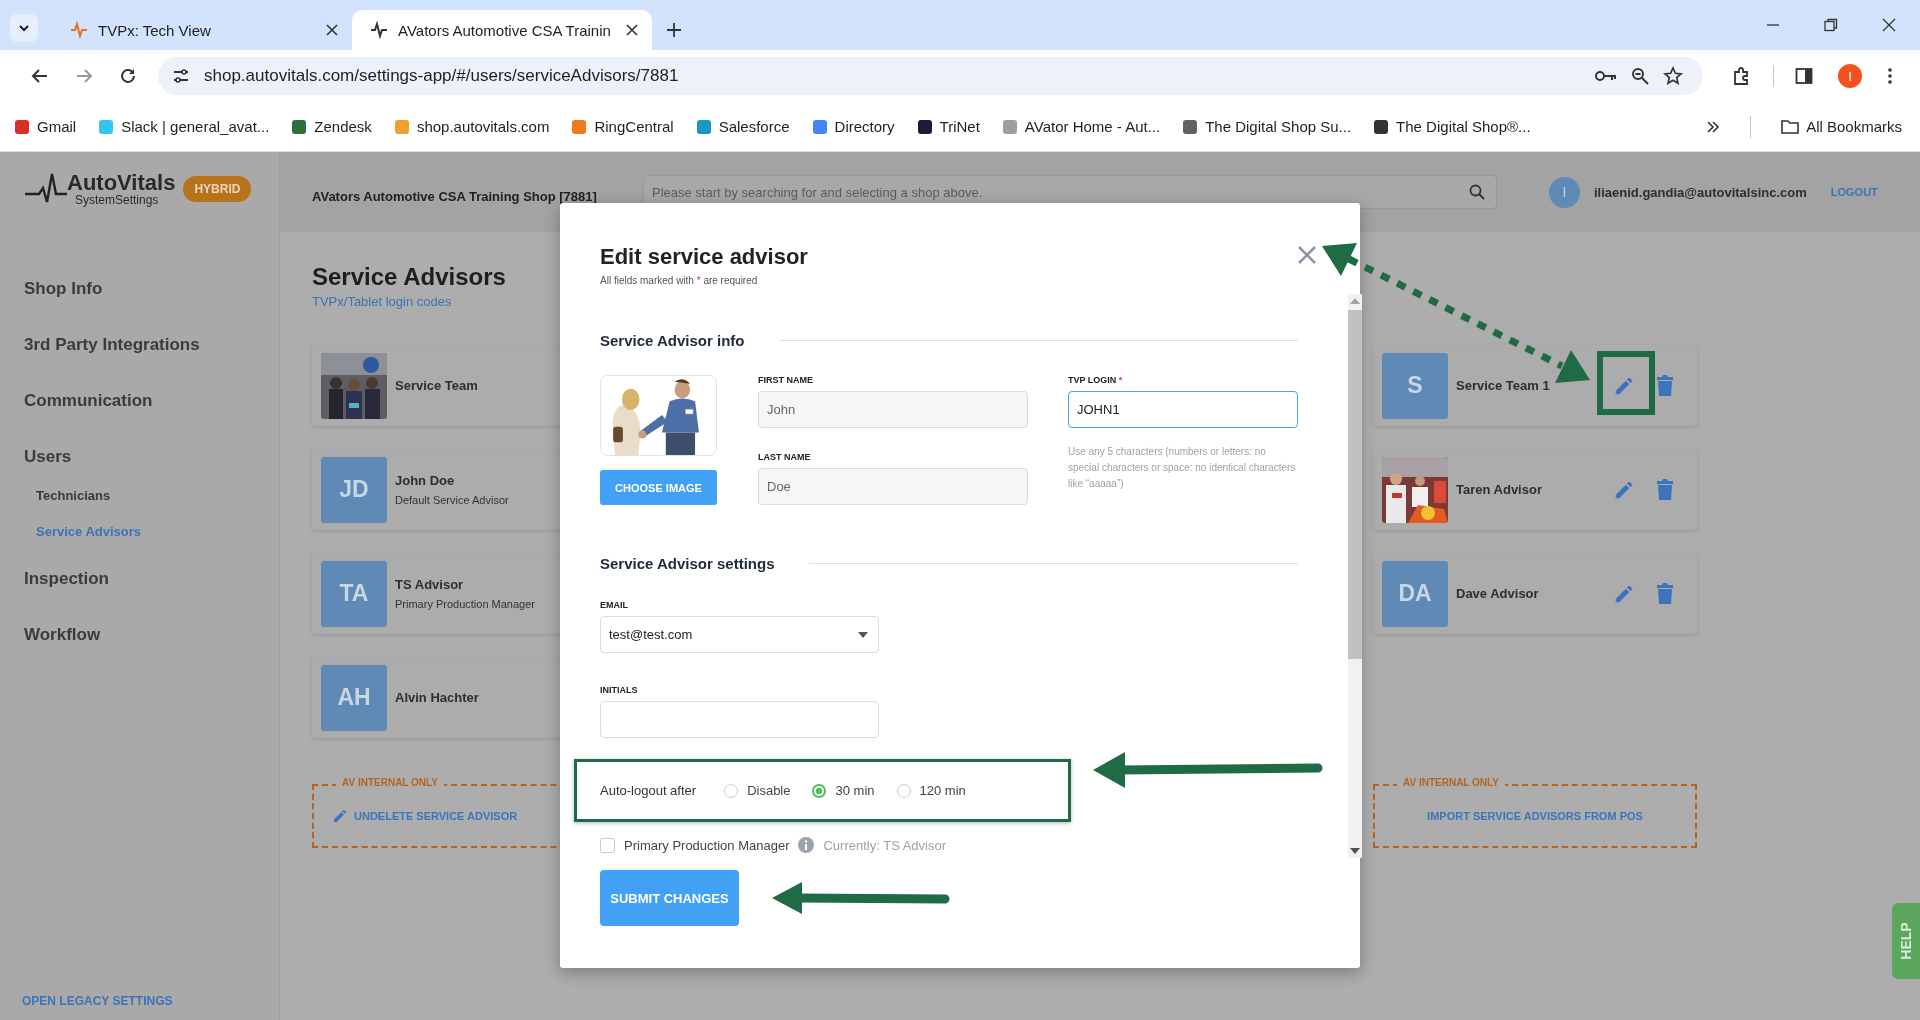 This screenshot has width=1920, height=1020. I want to click on dropdown-caret-icon, so click(863, 634).